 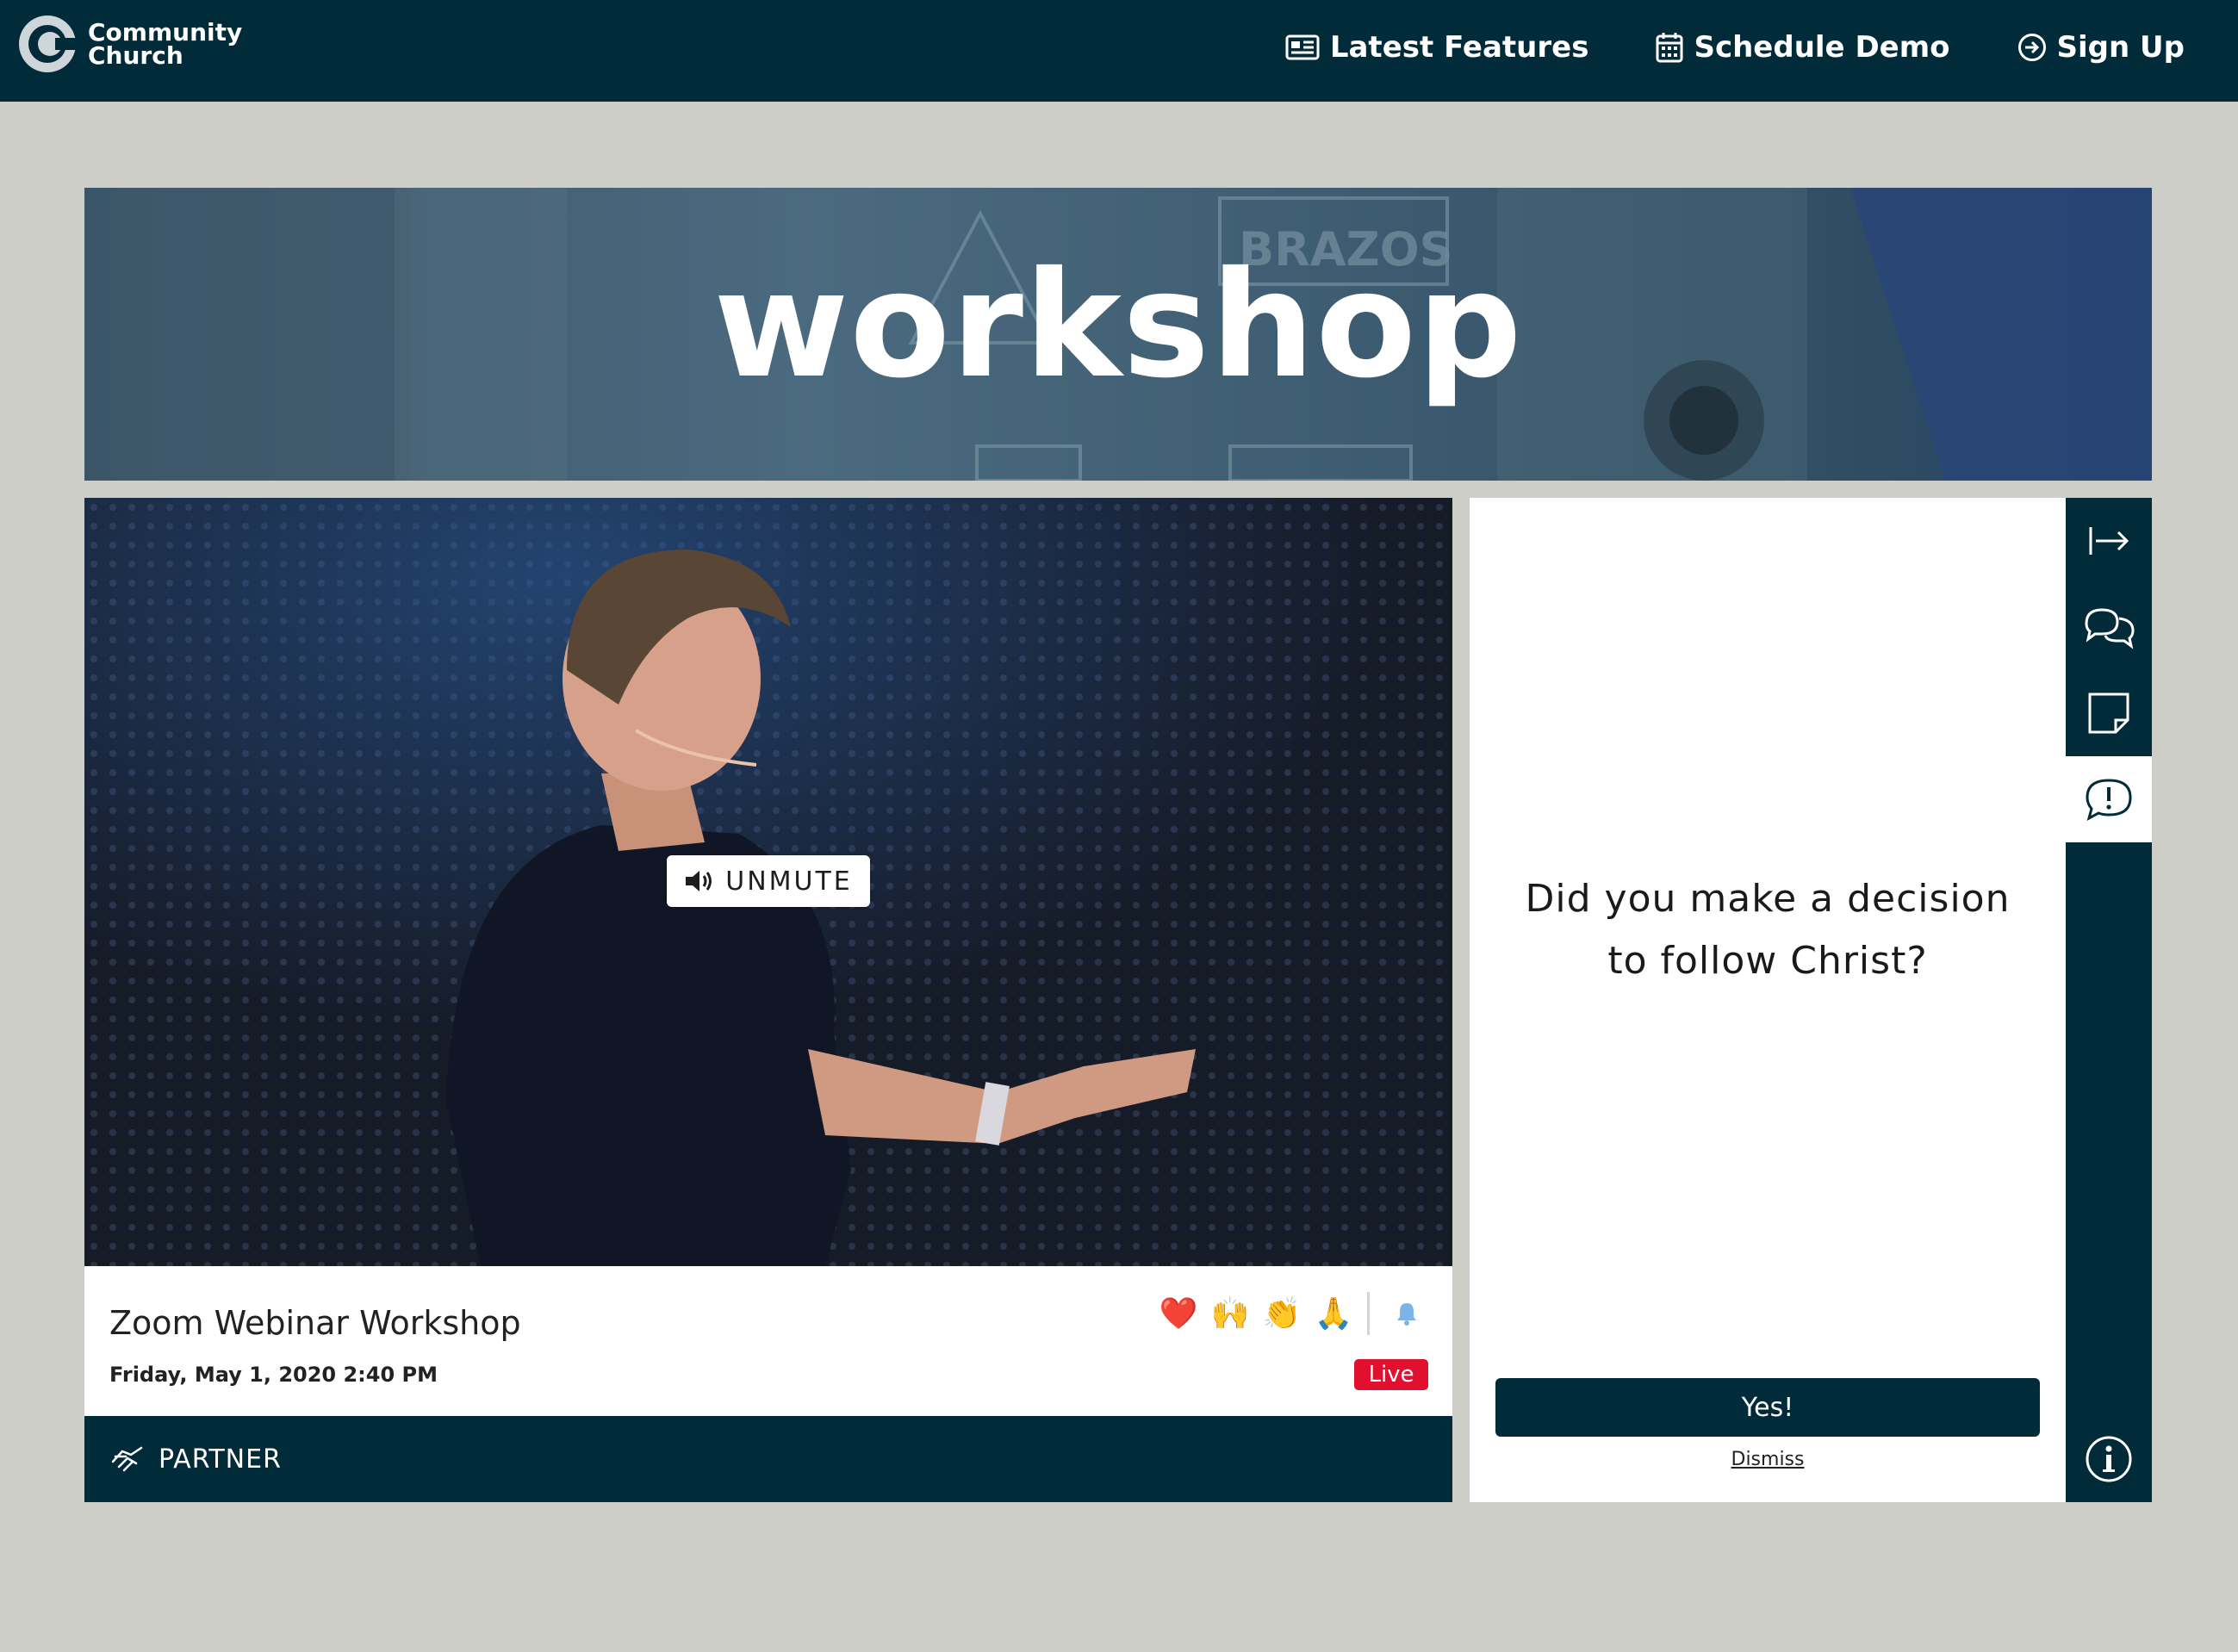 What do you see at coordinates (699, 881) in the screenshot?
I see `speaker-icon` at bounding box center [699, 881].